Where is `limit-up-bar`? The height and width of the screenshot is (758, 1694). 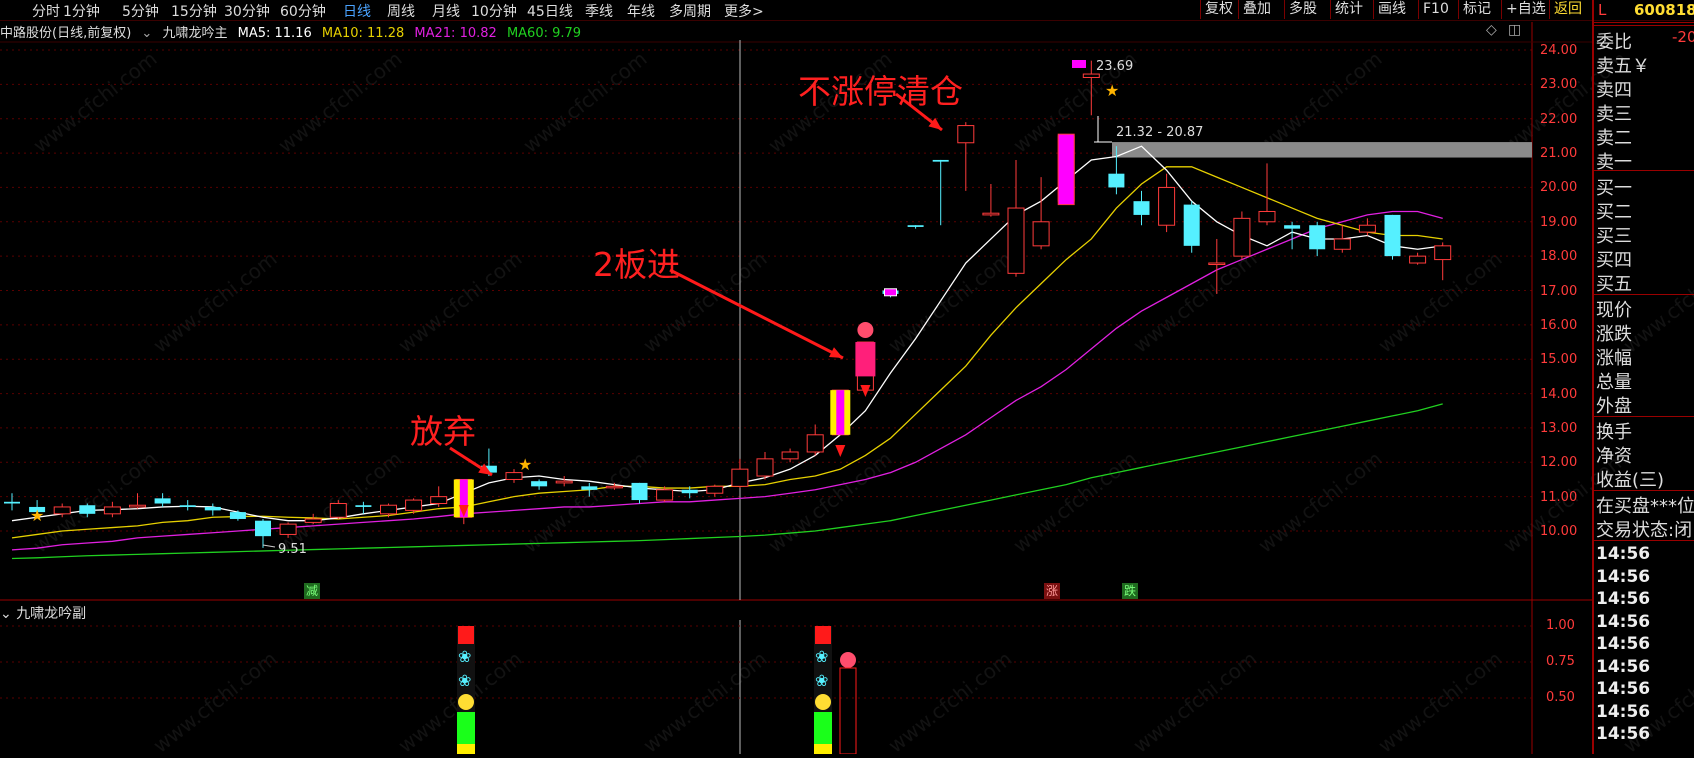 limit-up-bar is located at coordinates (865, 359).